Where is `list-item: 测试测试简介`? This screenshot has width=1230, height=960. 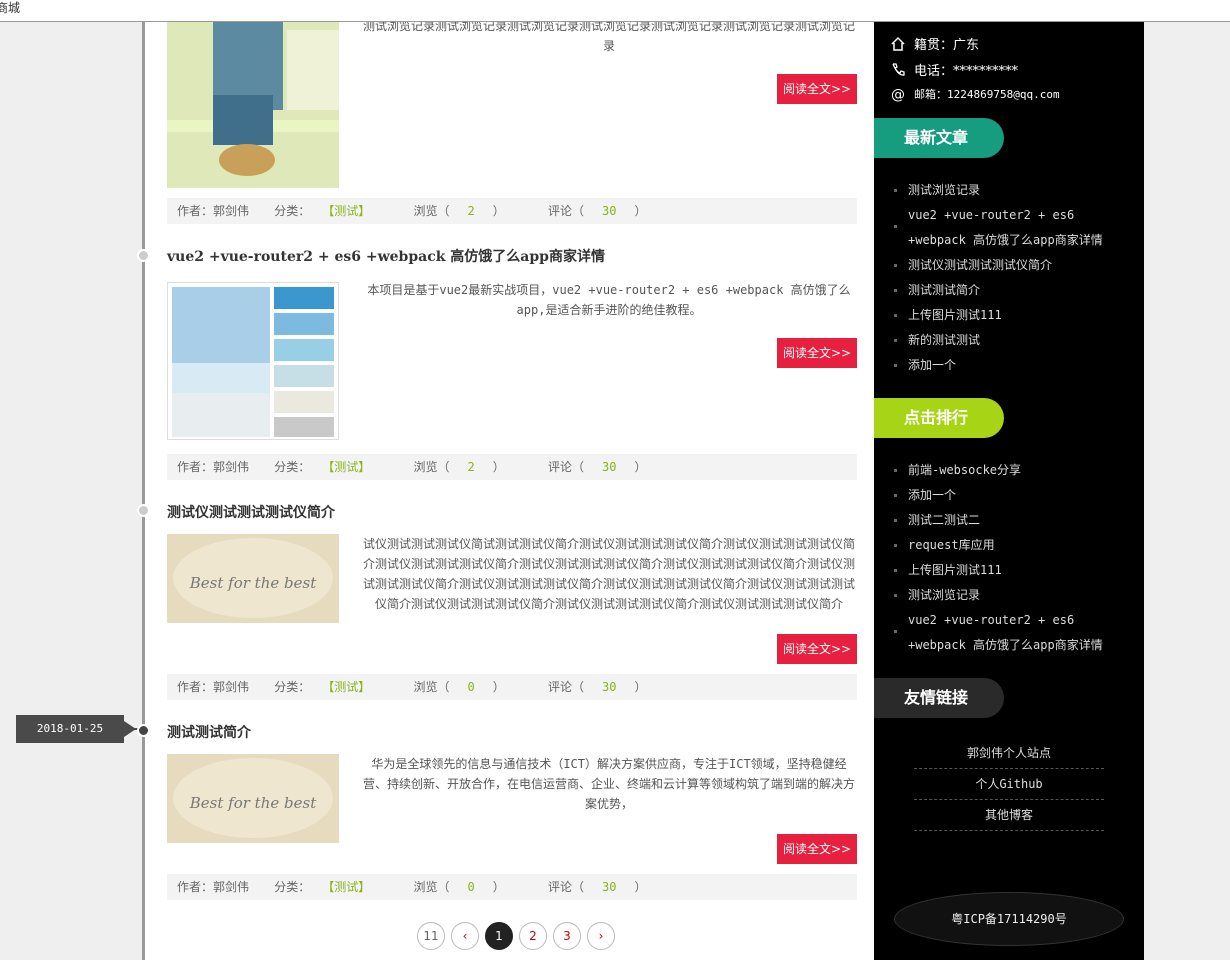 list-item: 测试测试简介 is located at coordinates (1012, 290).